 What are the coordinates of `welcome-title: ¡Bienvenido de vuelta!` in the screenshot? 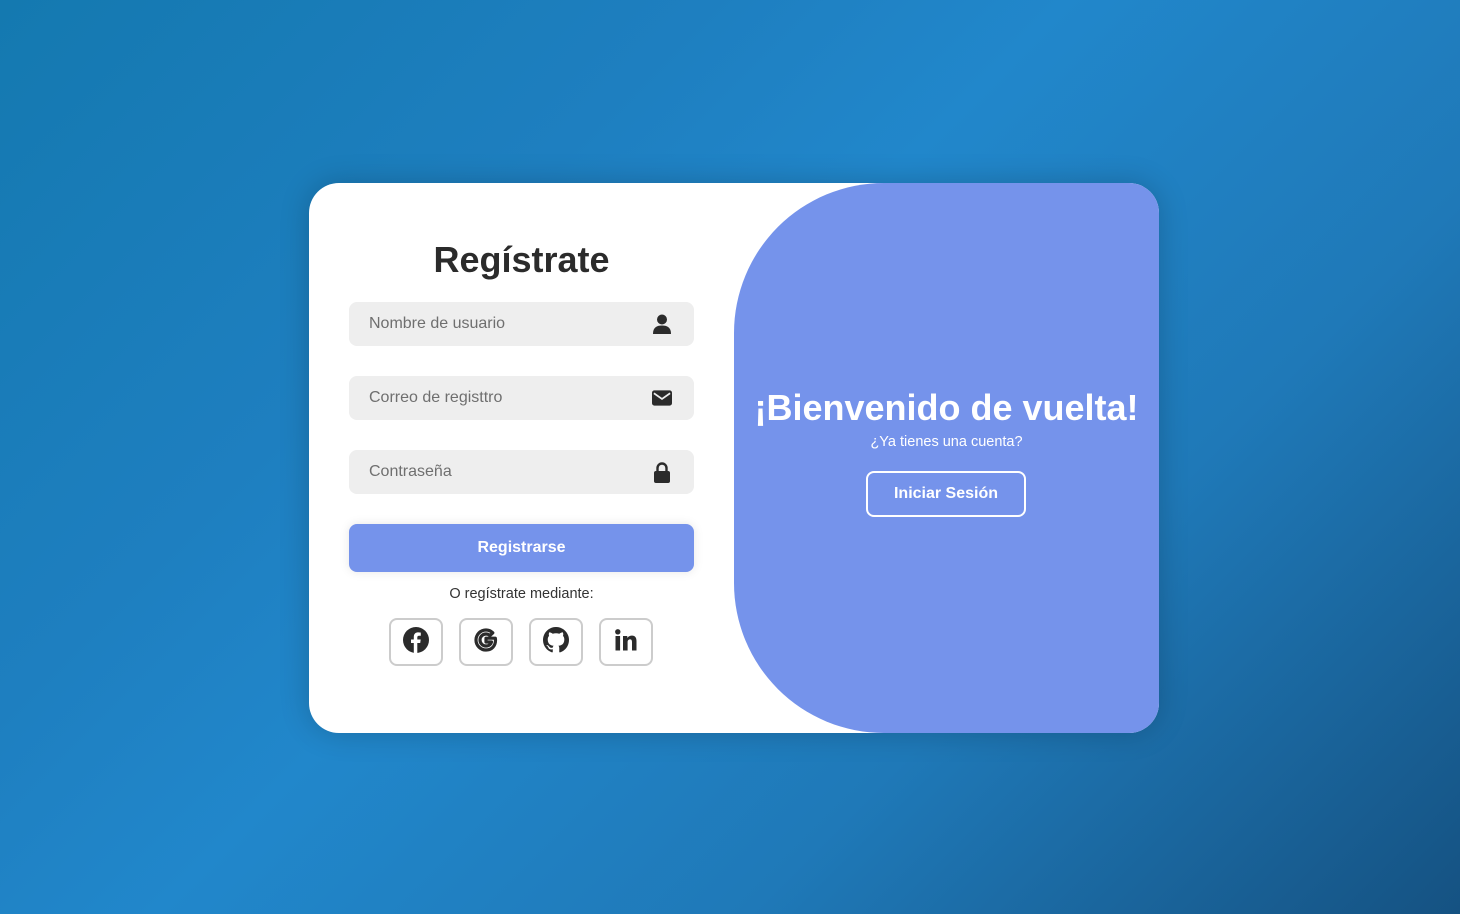 It's located at (946, 407).